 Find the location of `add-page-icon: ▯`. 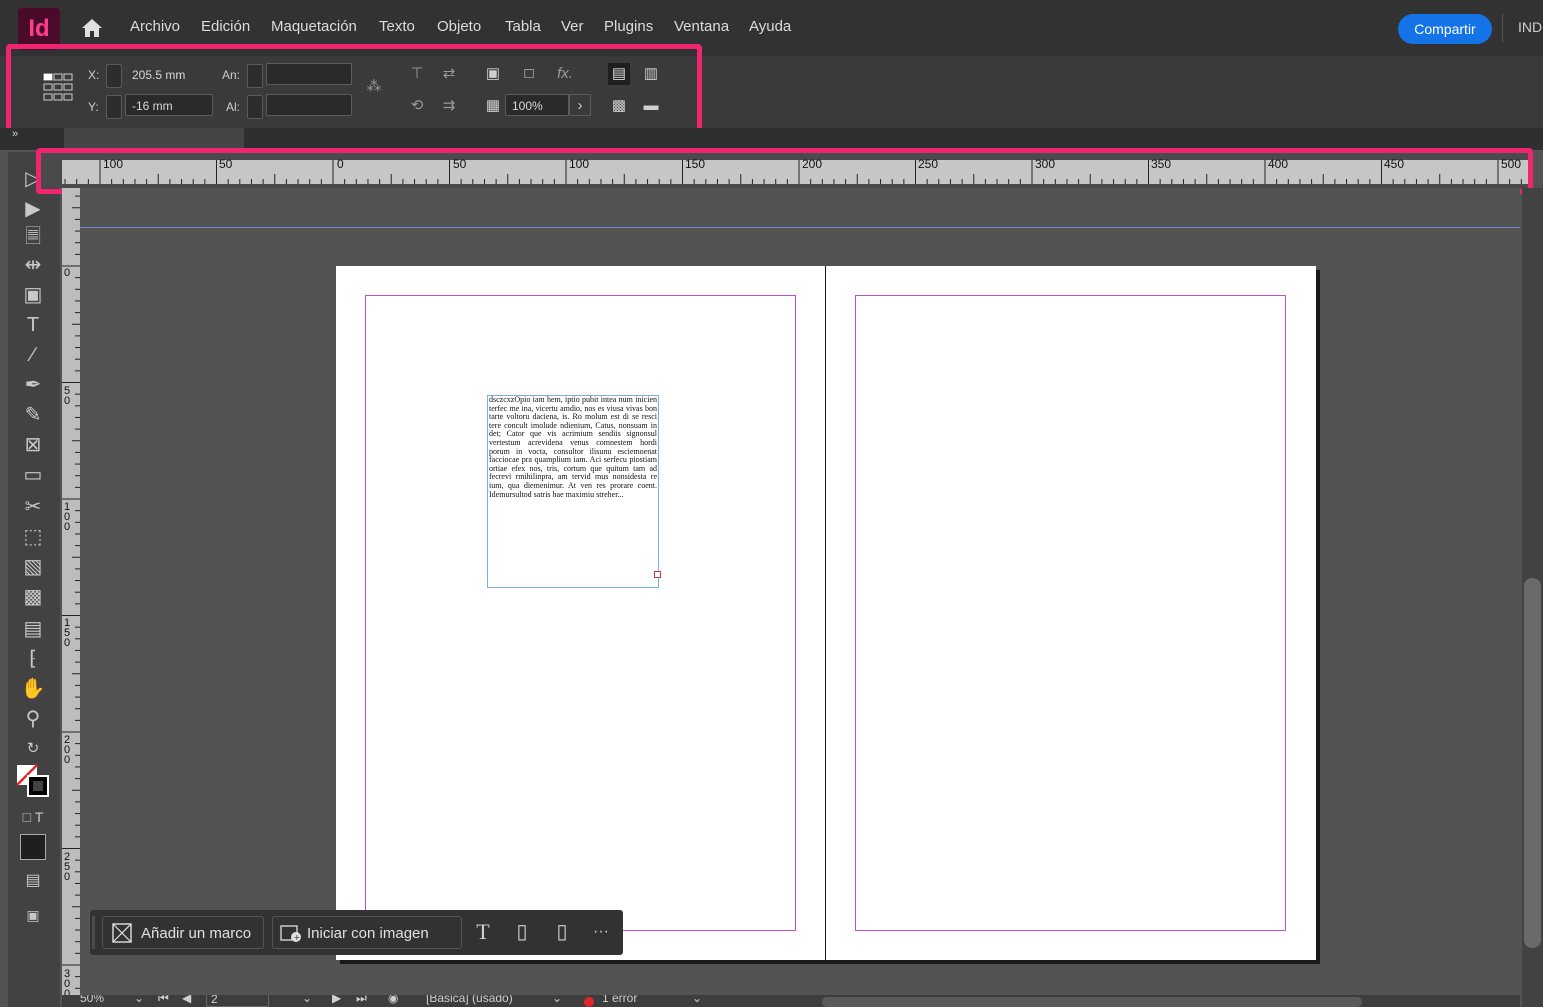

add-page-icon: ▯ is located at coordinates (562, 932).